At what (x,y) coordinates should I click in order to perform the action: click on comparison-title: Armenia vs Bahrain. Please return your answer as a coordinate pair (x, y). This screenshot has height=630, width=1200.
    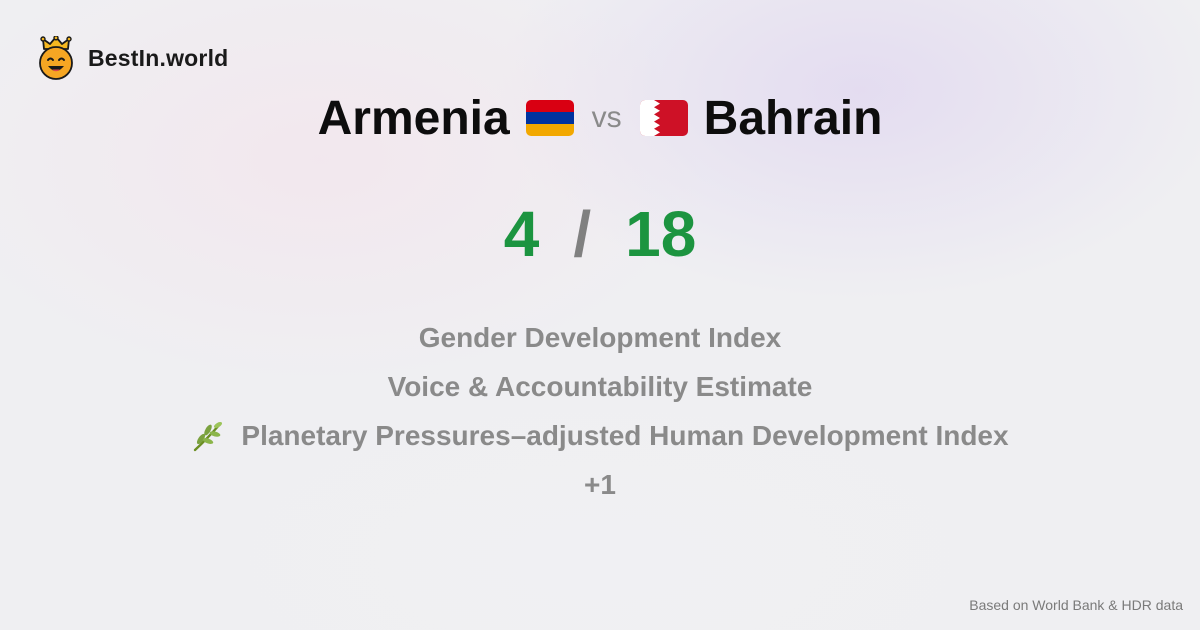
    Looking at the image, I should click on (600, 118).